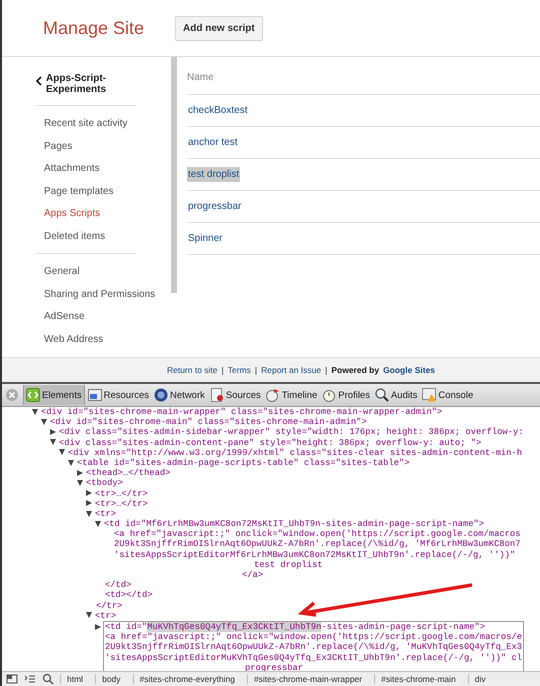  What do you see at coordinates (107, 295) in the screenshot?
I see `sidebar-item: Sharing and Permissions` at bounding box center [107, 295].